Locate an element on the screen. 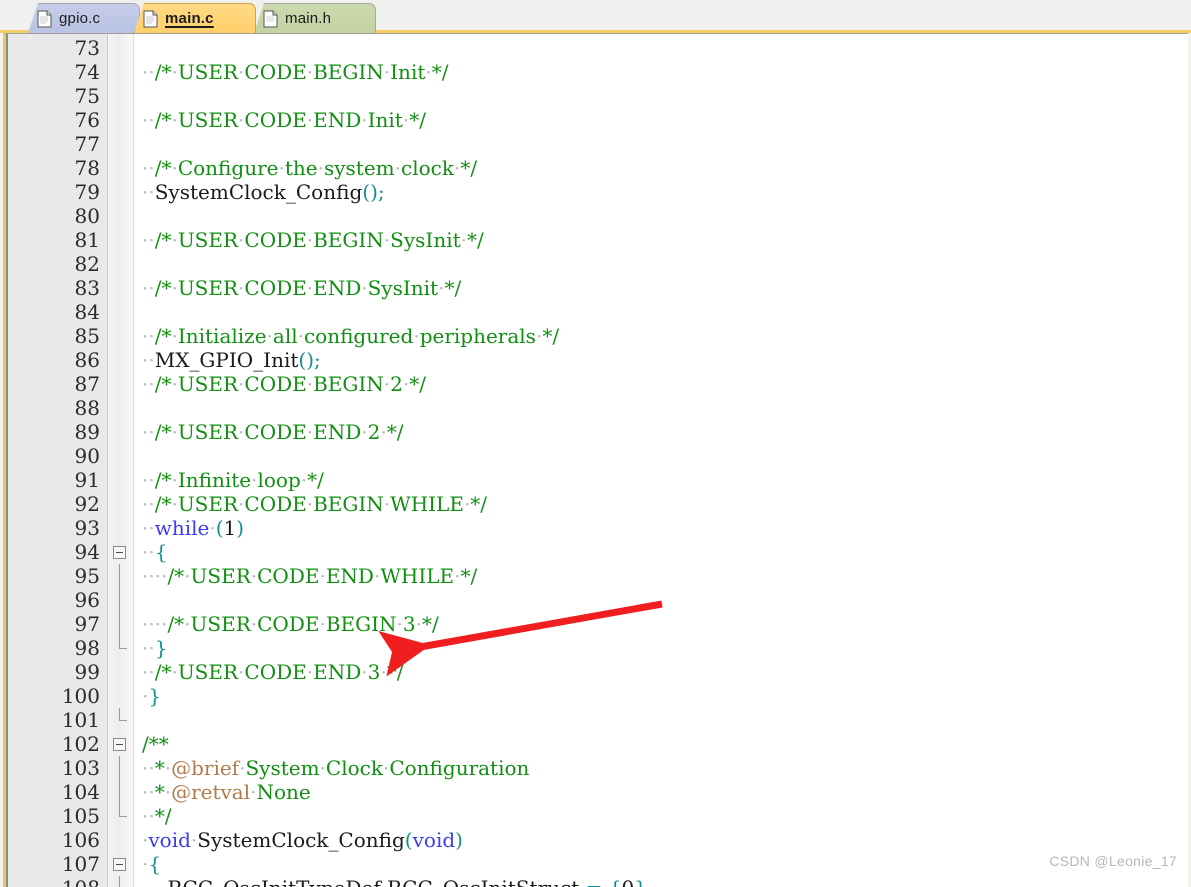  code-line: ··/*·USER·CODE·BEGIN·2·*/ is located at coordinates (661, 384).